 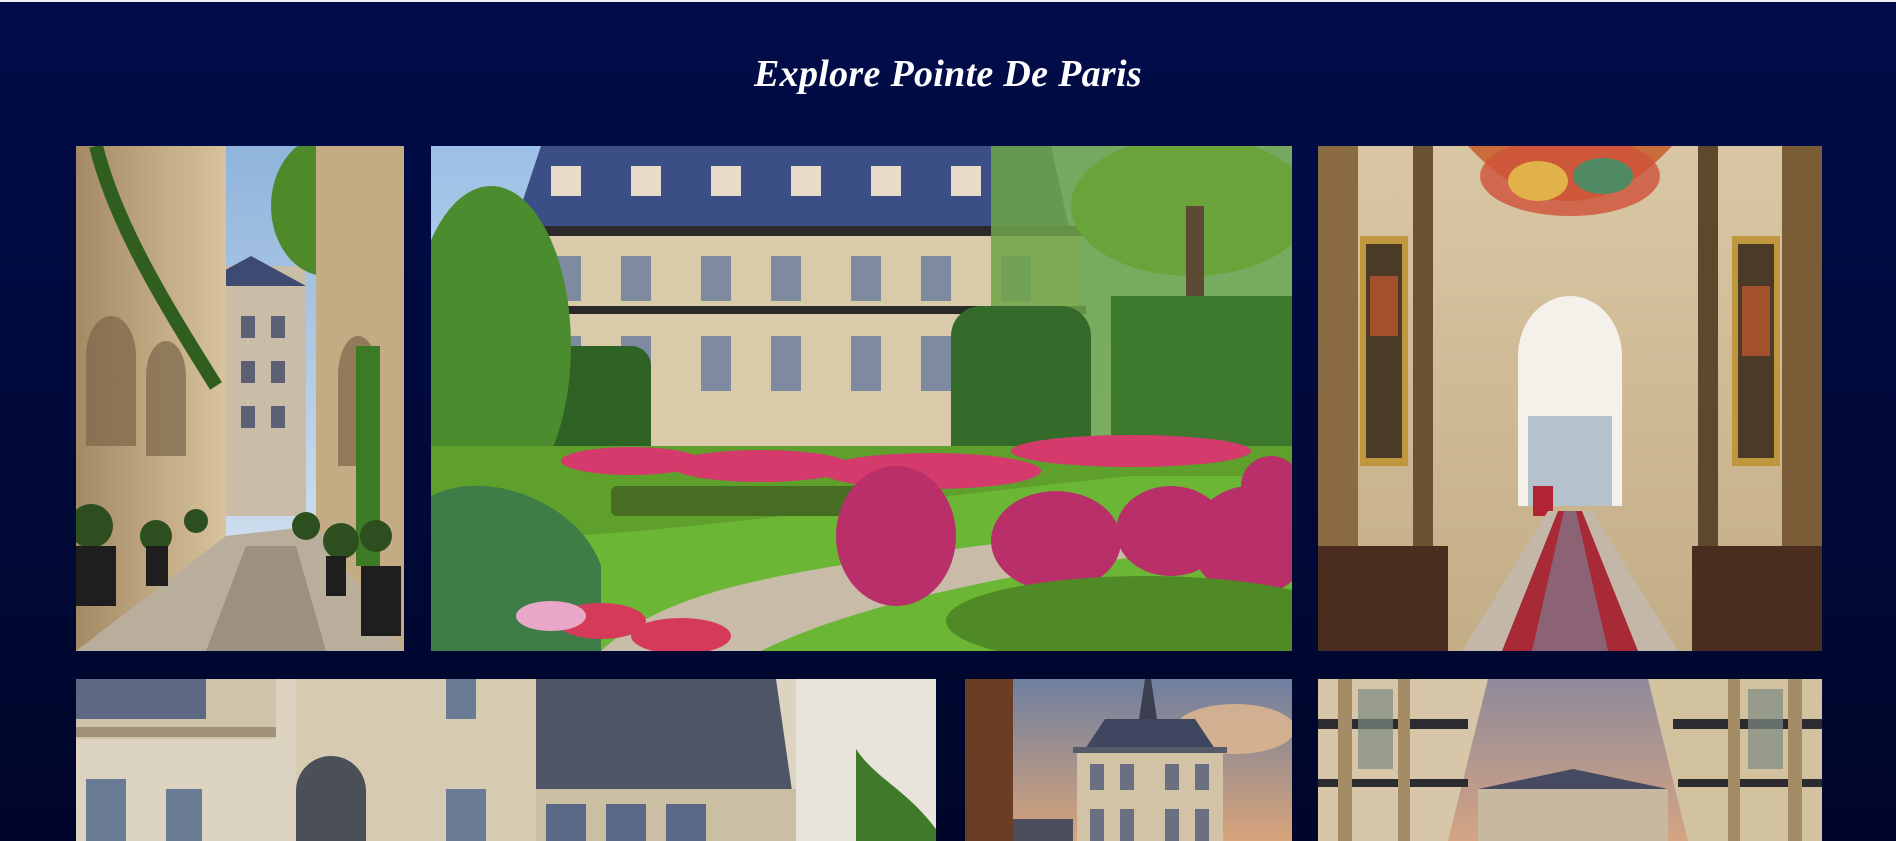 I want to click on gallery-image-facade, so click(x=506, y=760).